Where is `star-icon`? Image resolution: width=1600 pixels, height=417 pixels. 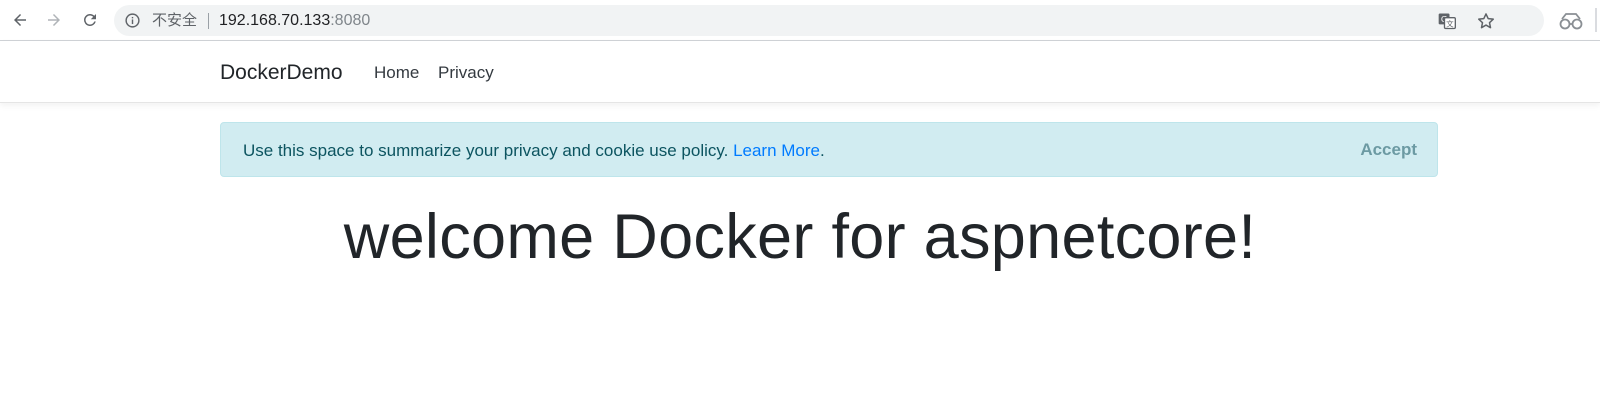 star-icon is located at coordinates (1486, 21).